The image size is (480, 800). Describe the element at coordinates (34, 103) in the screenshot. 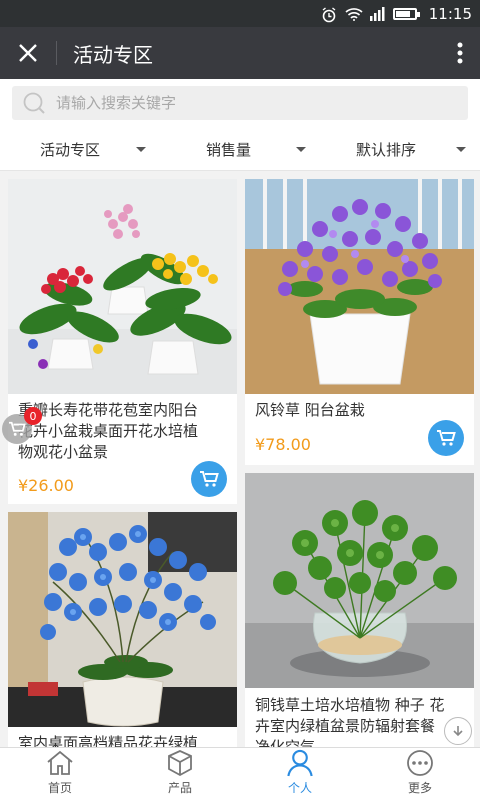

I see `search-icon` at that location.